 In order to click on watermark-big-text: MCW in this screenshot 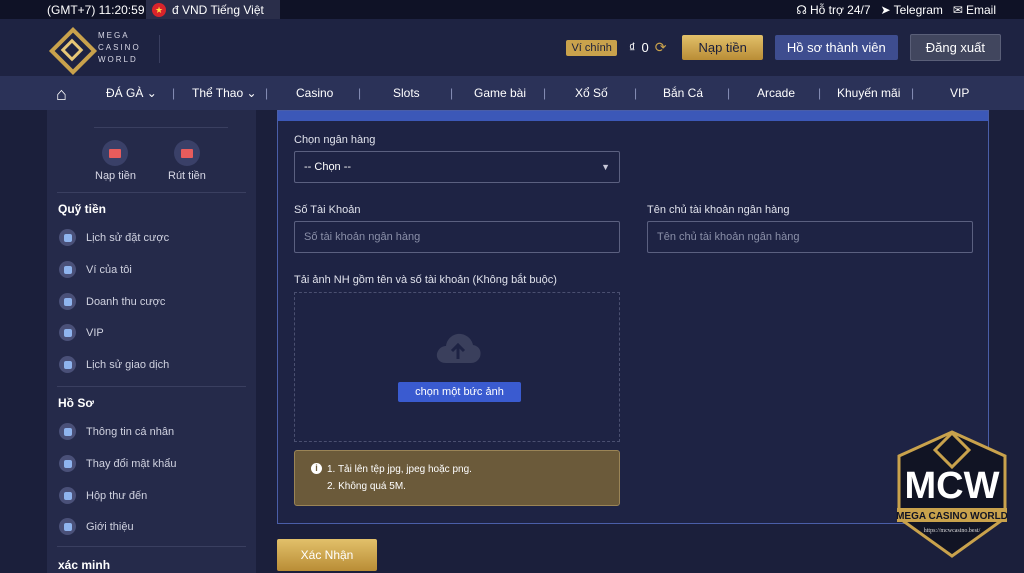, I will do `click(952, 486)`.